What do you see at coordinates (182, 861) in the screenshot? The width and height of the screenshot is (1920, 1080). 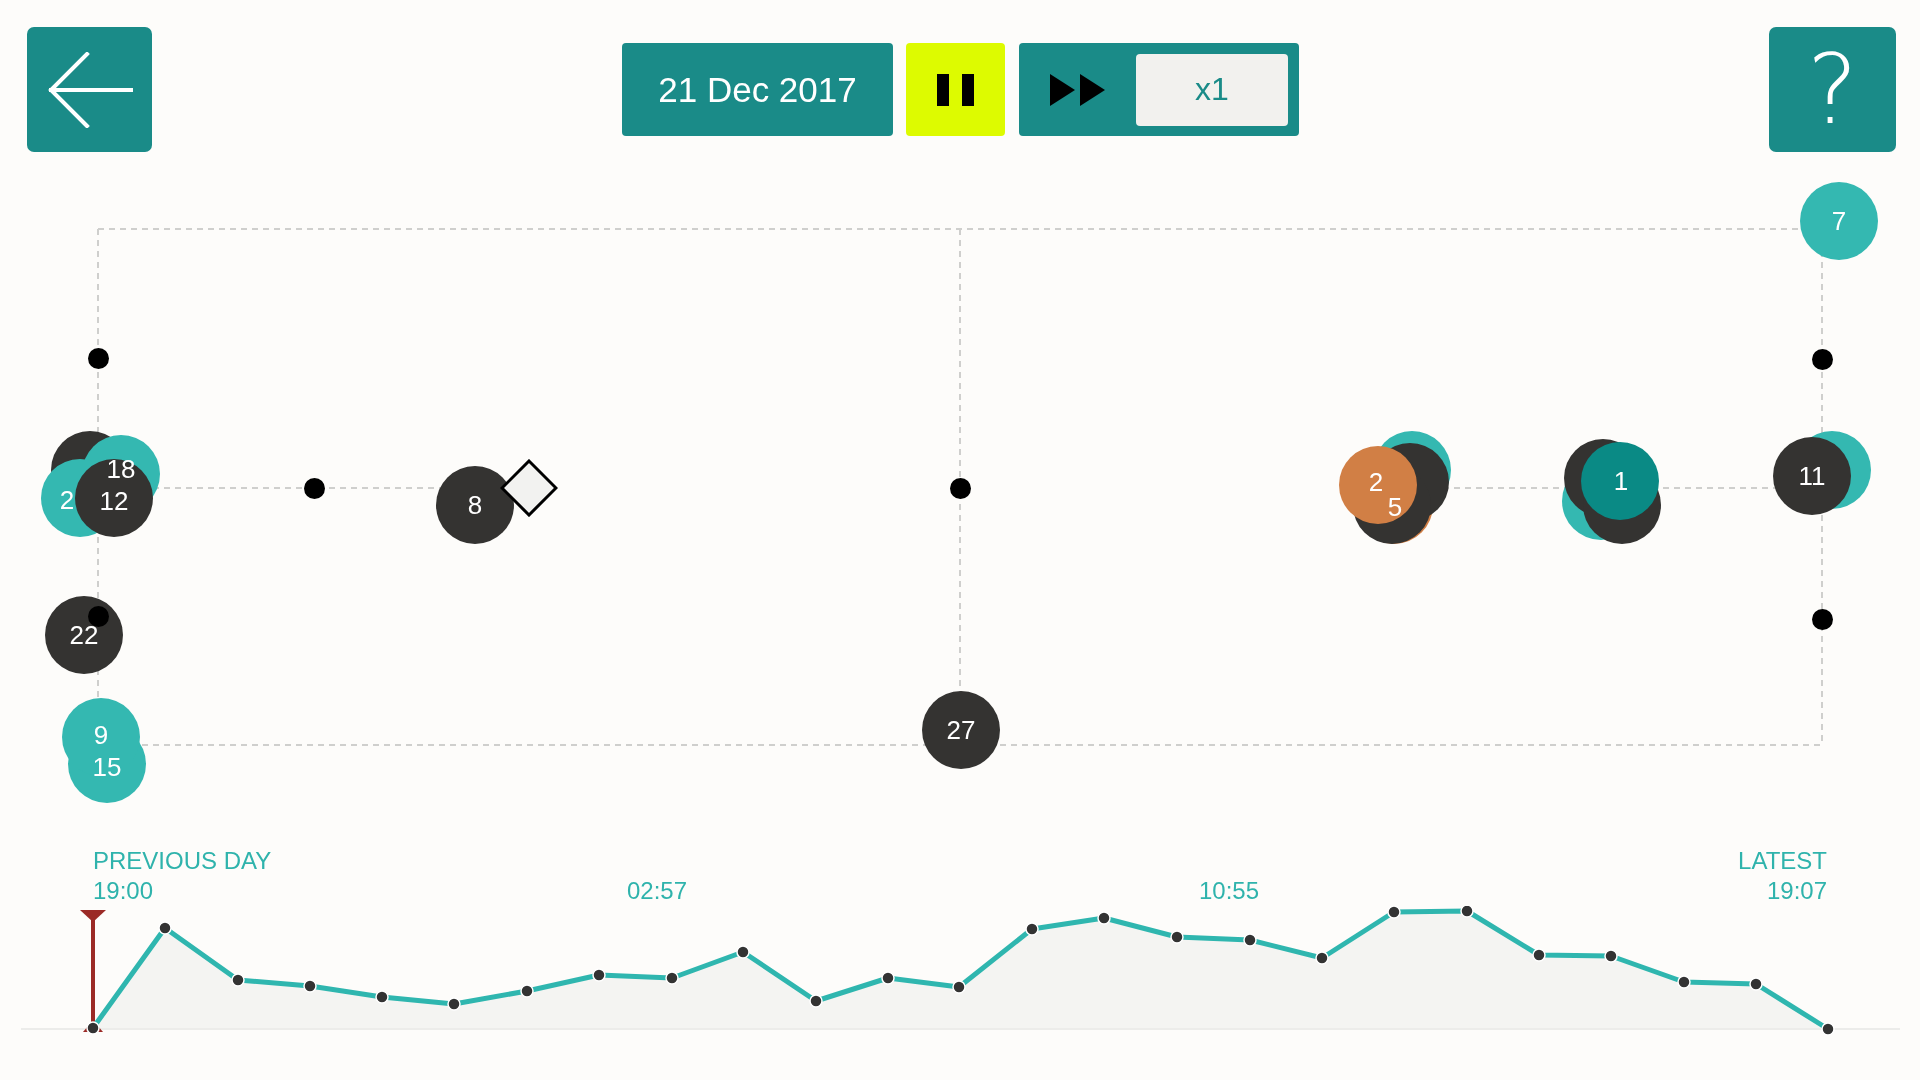 I see `period-label: PREVIOUS DAY` at bounding box center [182, 861].